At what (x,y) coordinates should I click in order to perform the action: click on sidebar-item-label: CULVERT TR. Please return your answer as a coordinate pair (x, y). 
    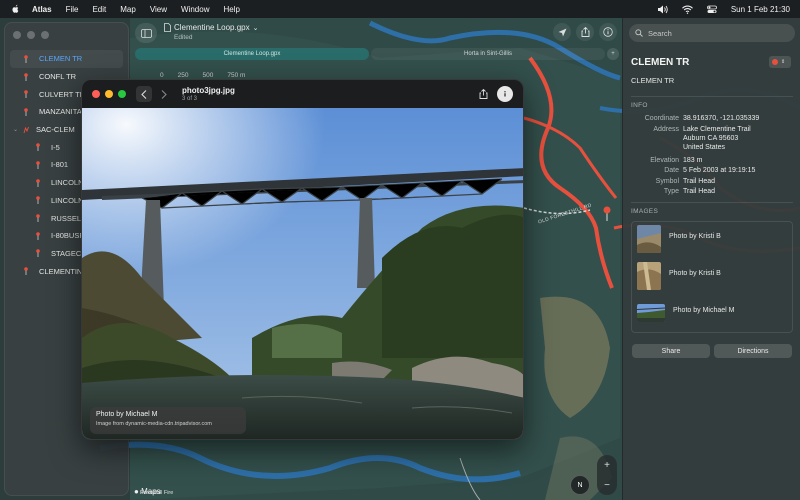
    Looking at the image, I should click on (62, 94).